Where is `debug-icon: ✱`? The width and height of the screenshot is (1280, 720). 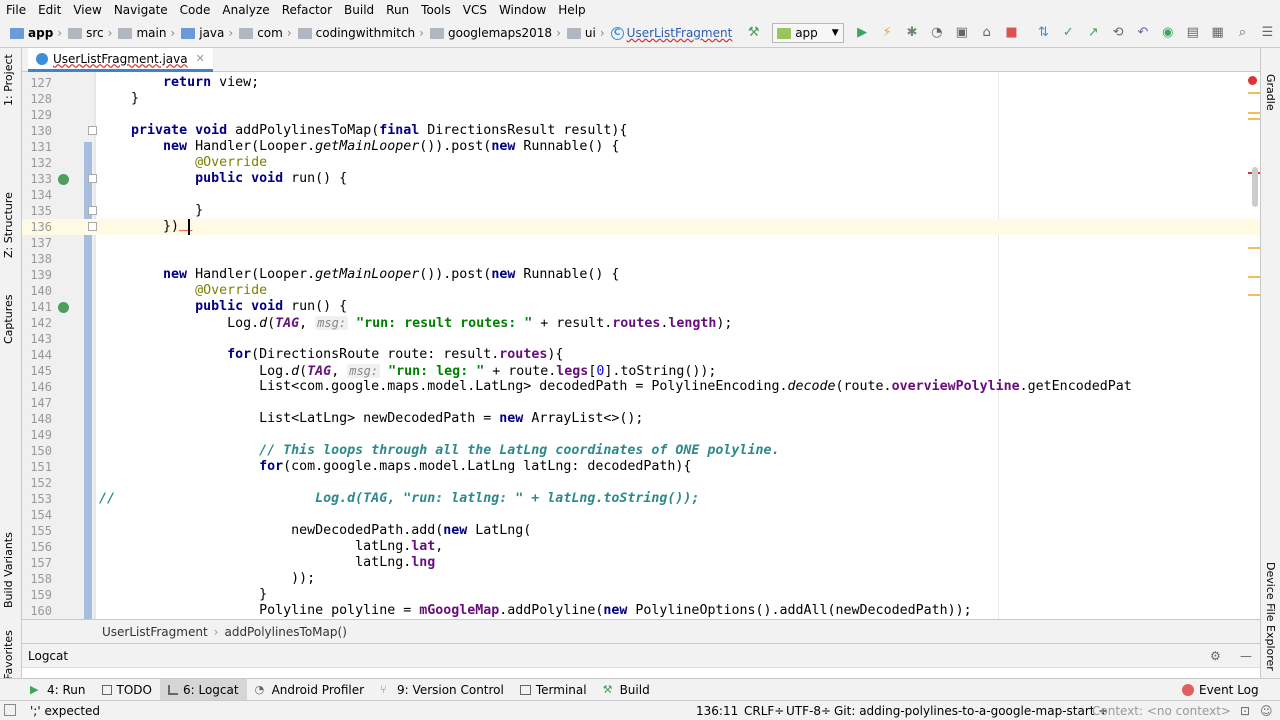
debug-icon: ✱ is located at coordinates (912, 33).